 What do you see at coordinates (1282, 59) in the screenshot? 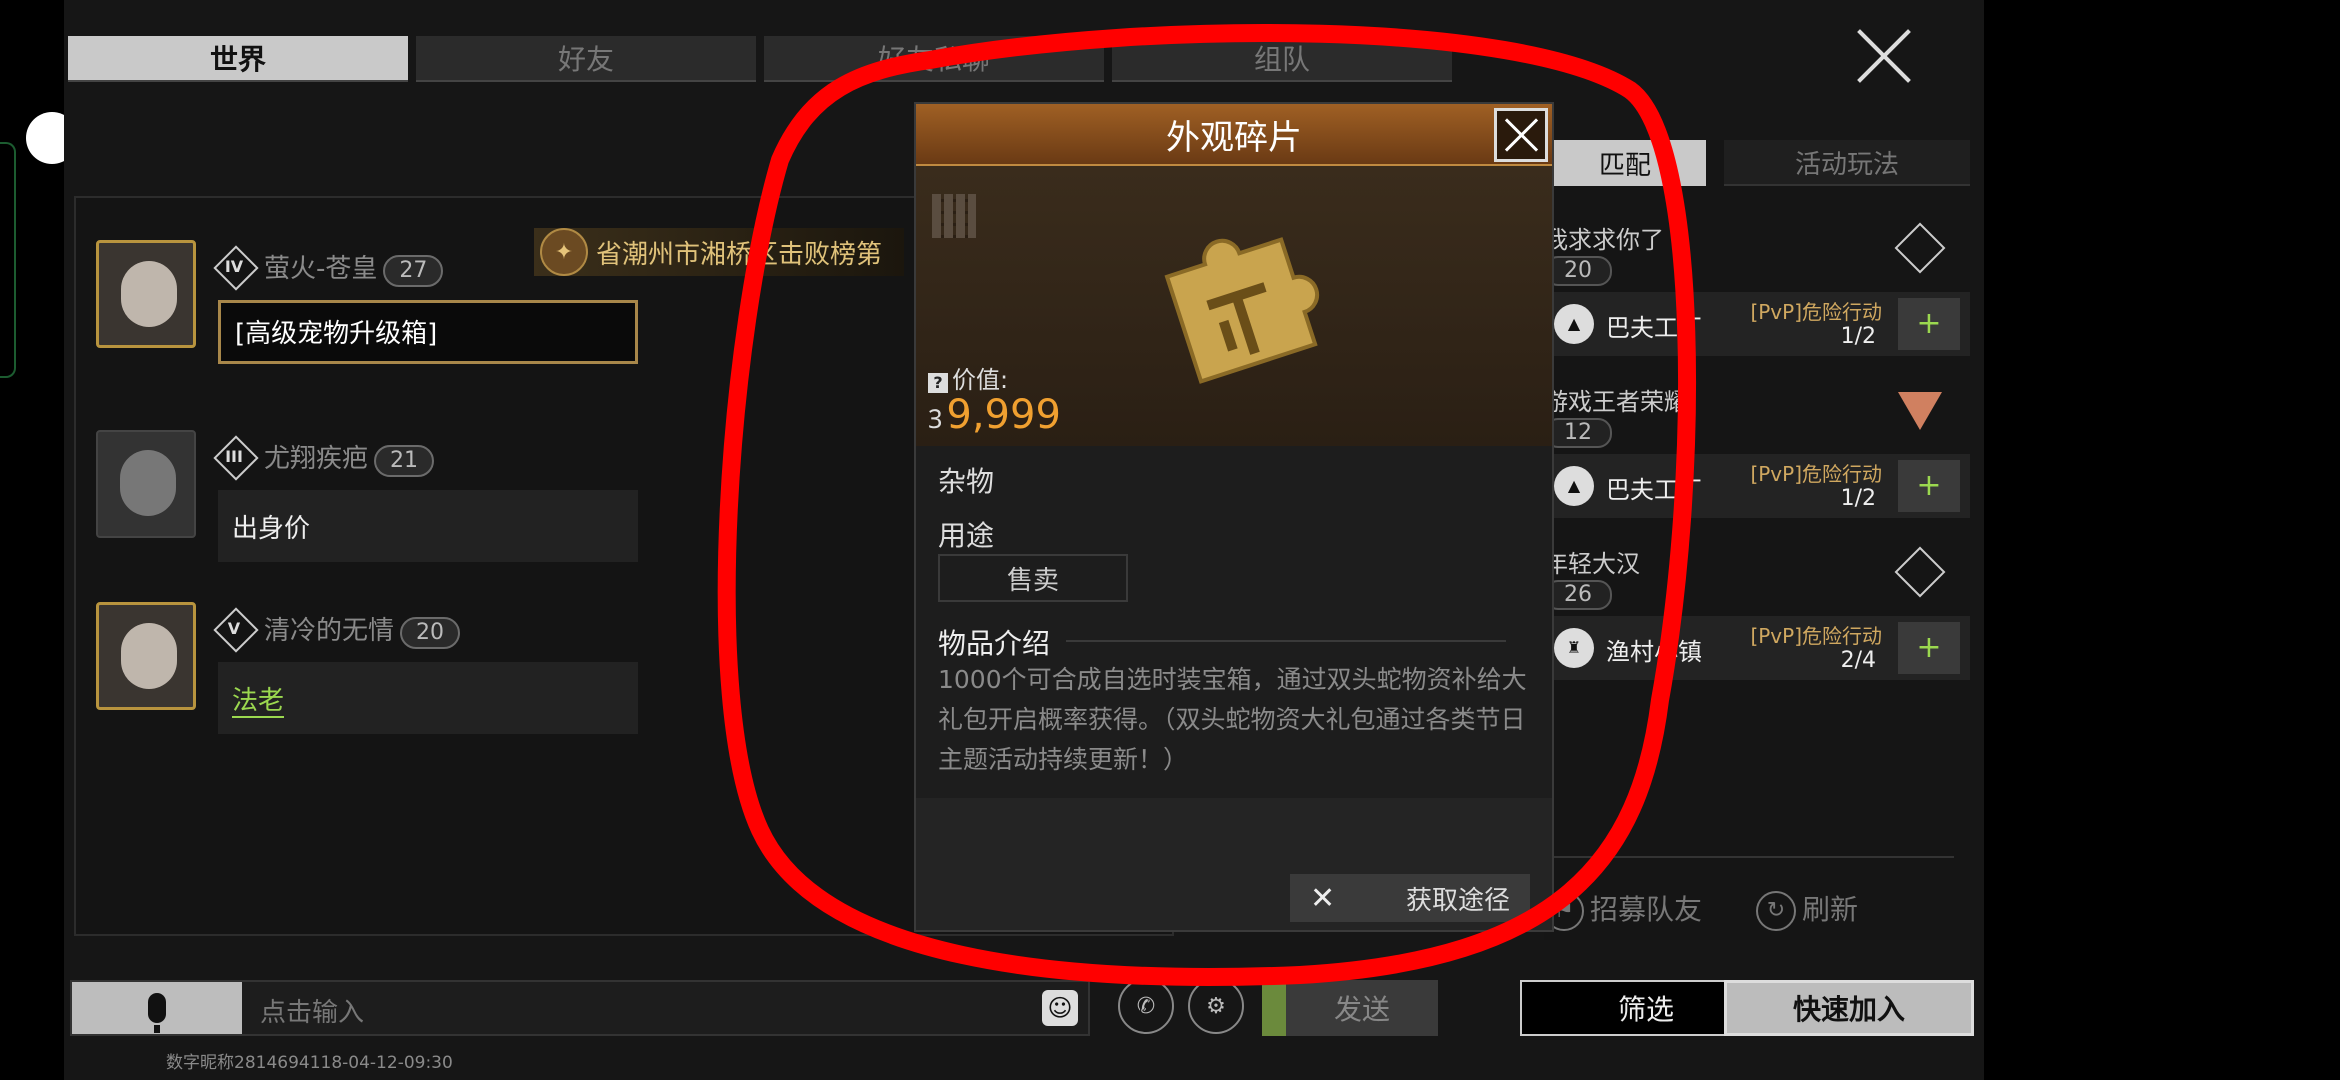
I see `tab-team: 组队` at bounding box center [1282, 59].